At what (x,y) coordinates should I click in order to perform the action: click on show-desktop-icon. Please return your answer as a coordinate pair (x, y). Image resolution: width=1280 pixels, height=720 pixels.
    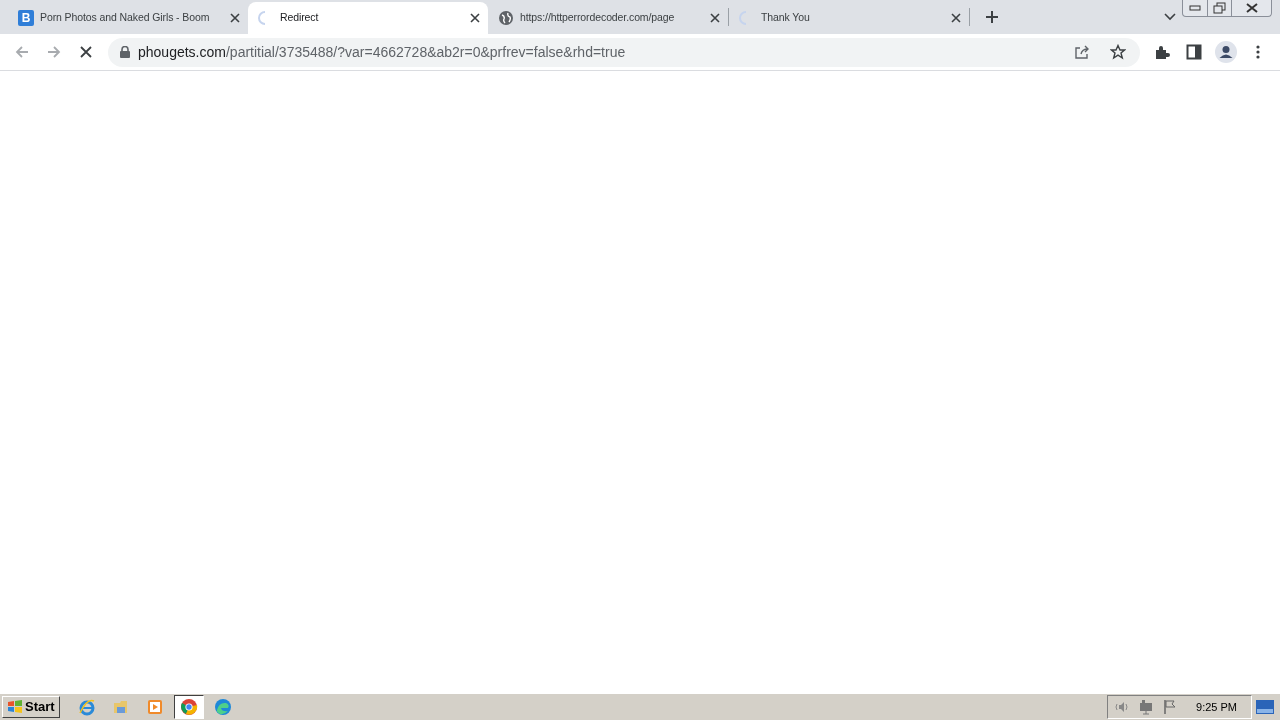
    Looking at the image, I should click on (1265, 707).